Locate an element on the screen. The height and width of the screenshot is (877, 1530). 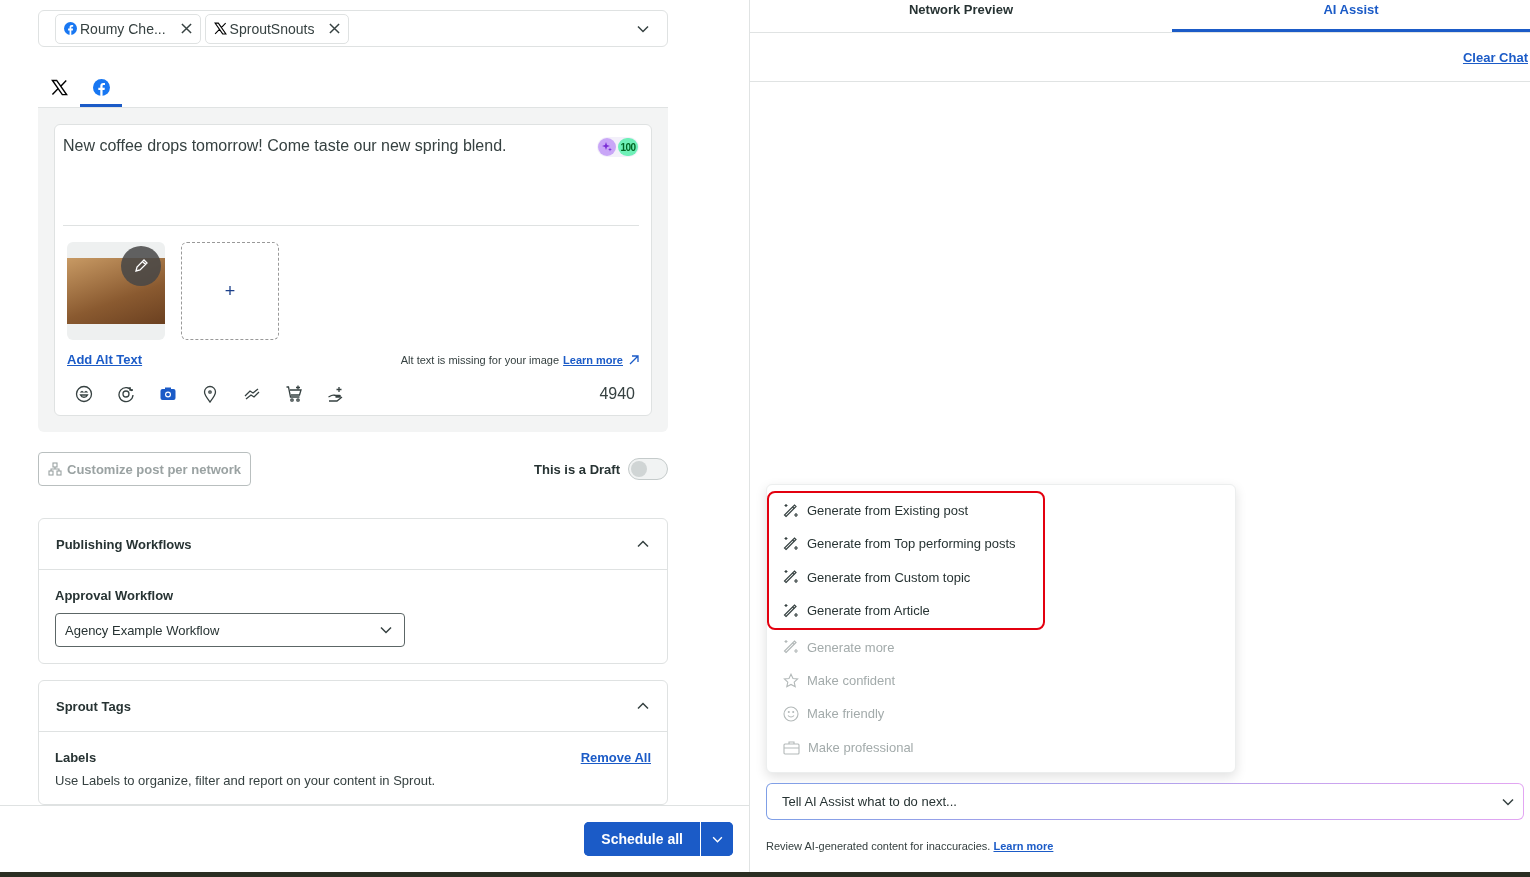
section-title: Sprout Tags is located at coordinates (94, 706).